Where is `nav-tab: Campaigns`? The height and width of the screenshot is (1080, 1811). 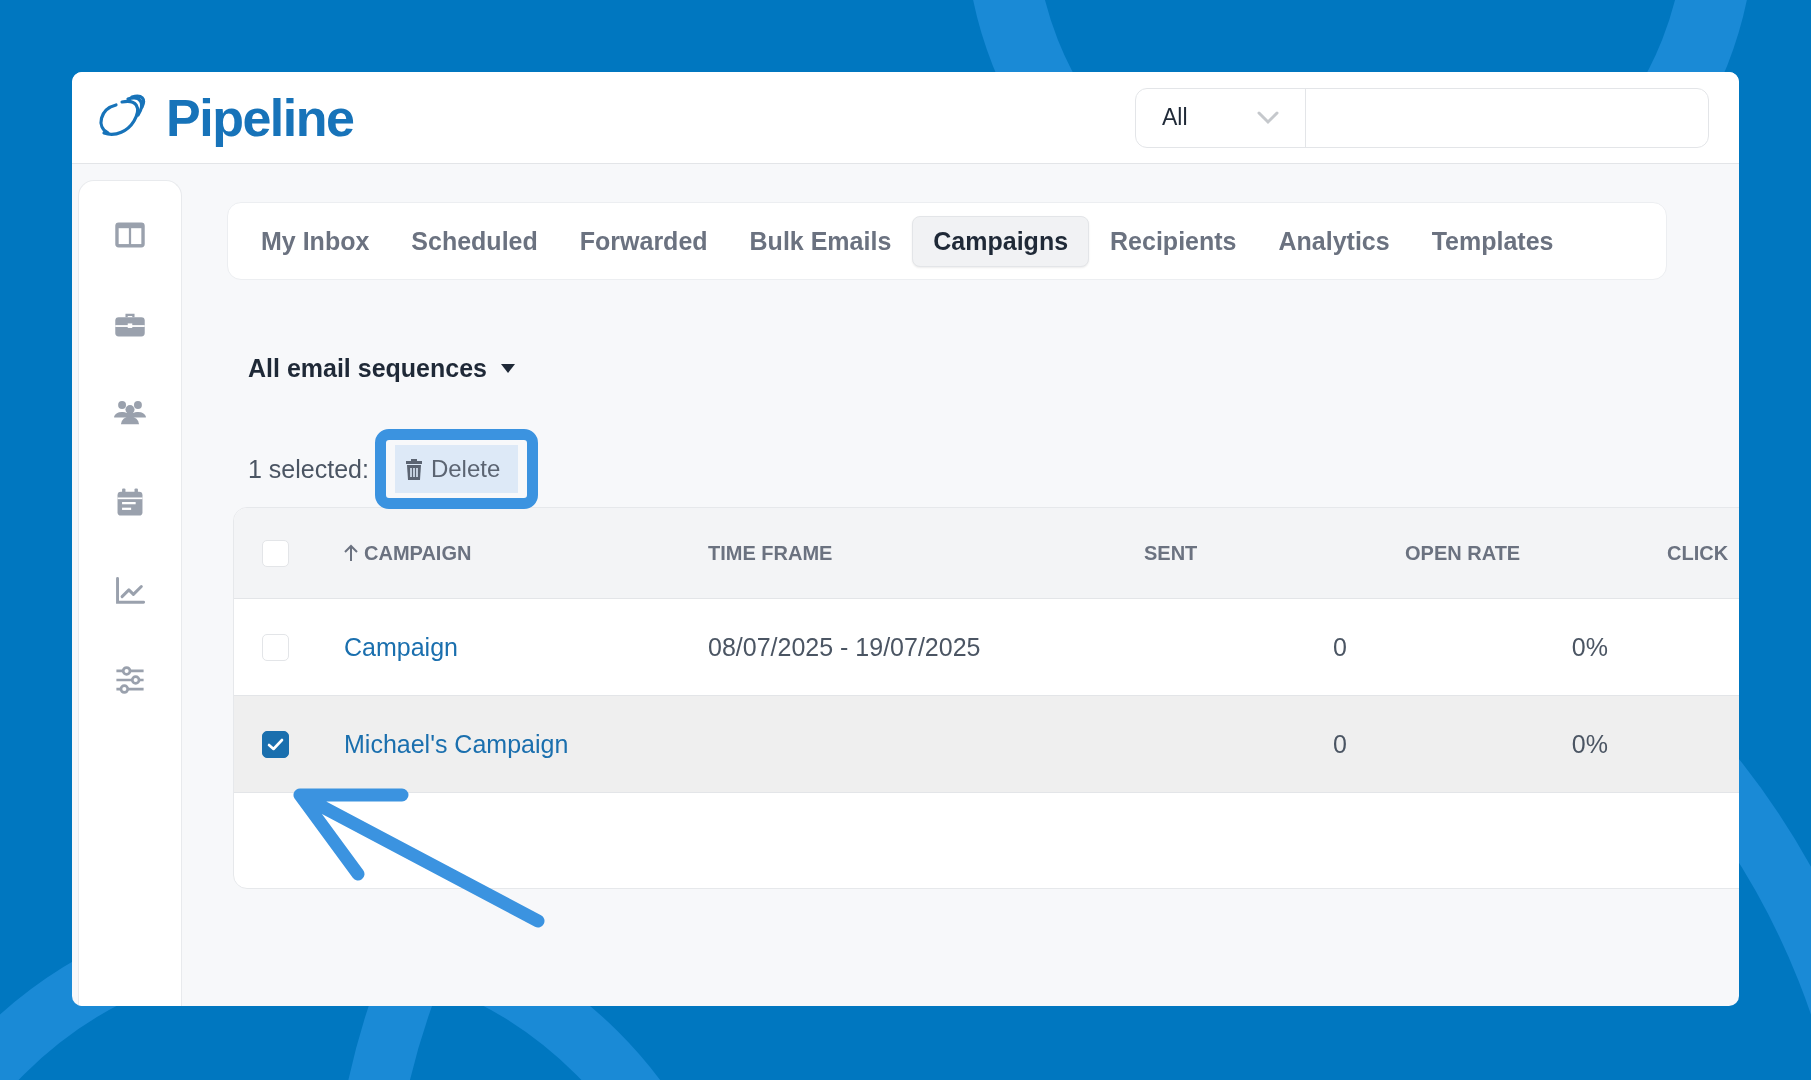 nav-tab: Campaigns is located at coordinates (1001, 241).